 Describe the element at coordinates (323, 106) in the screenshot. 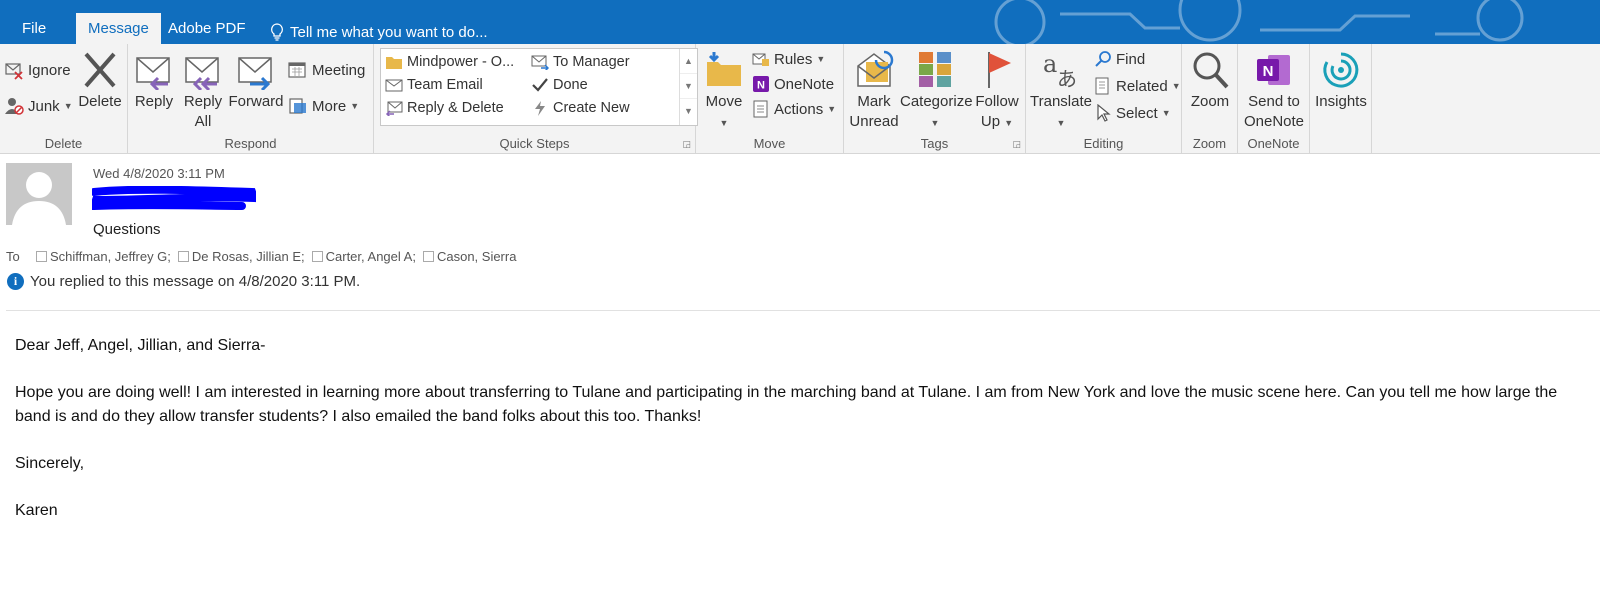

I see `more-respond-button: More ▼` at that location.